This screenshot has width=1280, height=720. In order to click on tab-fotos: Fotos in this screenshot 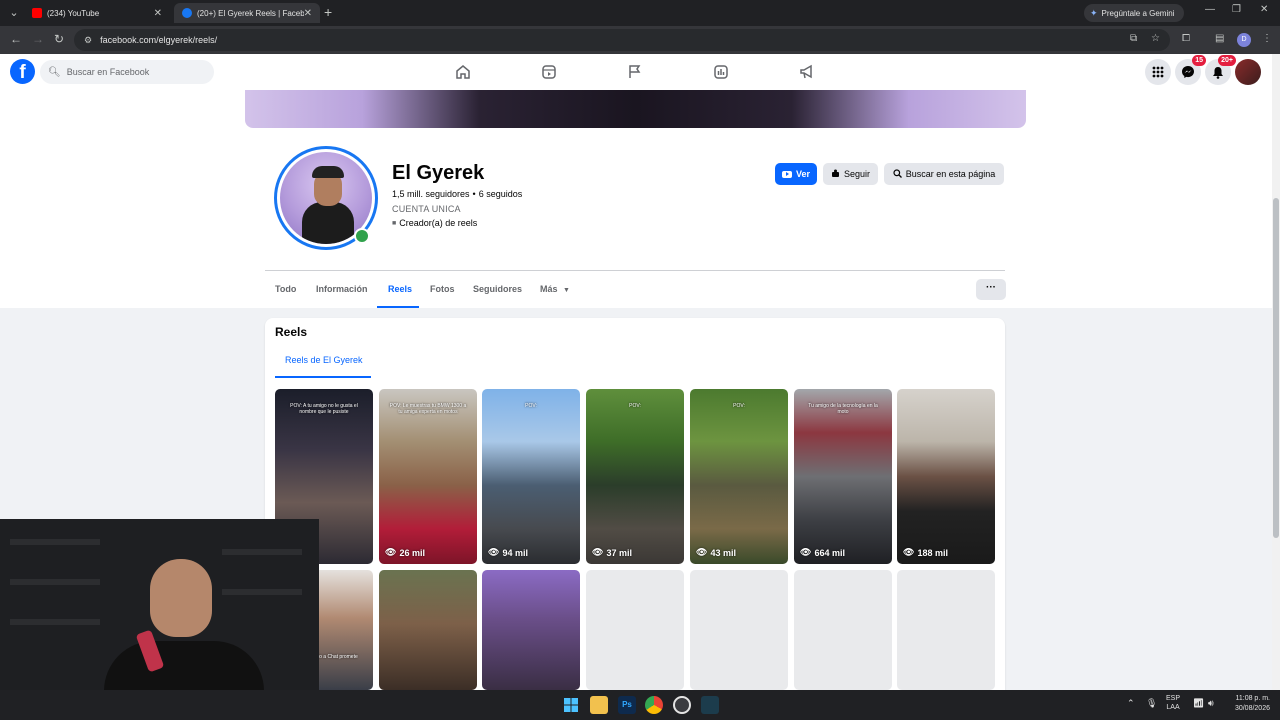, I will do `click(442, 289)`.